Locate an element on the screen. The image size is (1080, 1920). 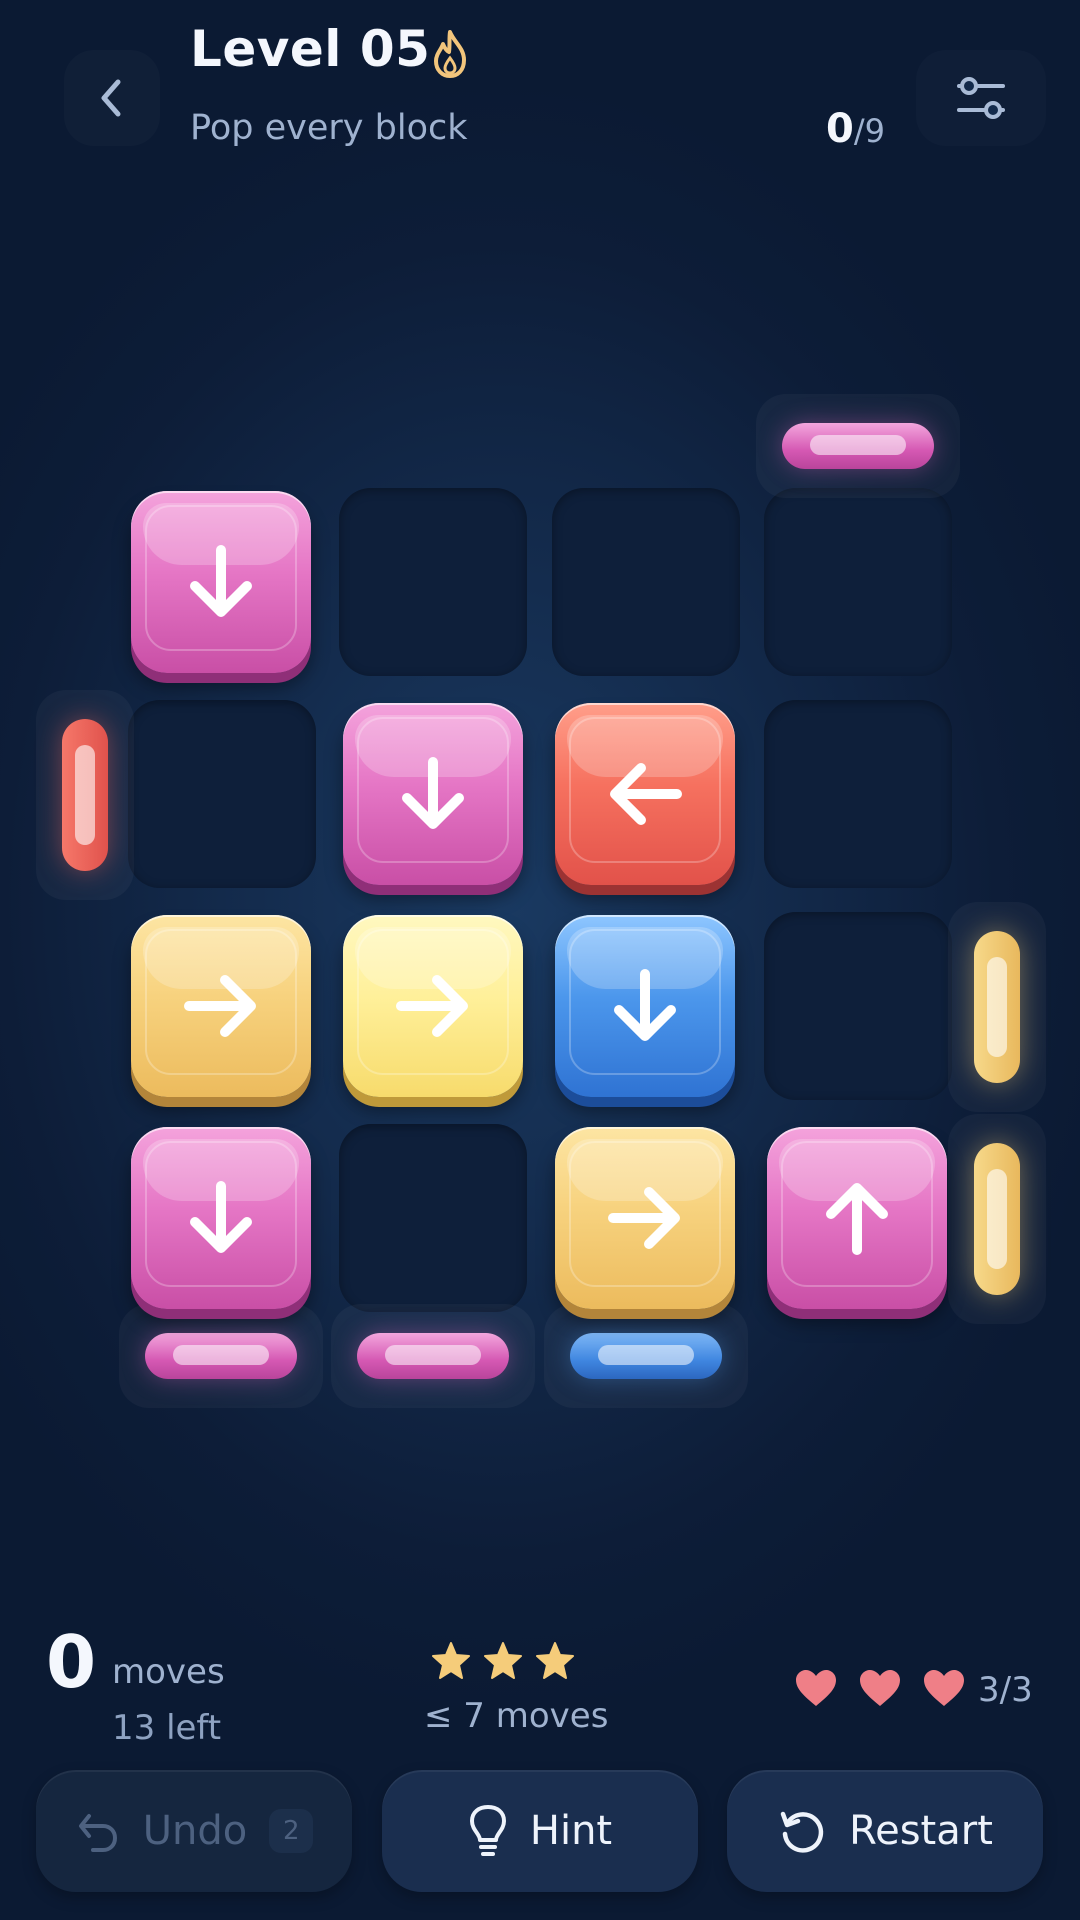
blocks-progress: 0/9 is located at coordinates (855, 129).